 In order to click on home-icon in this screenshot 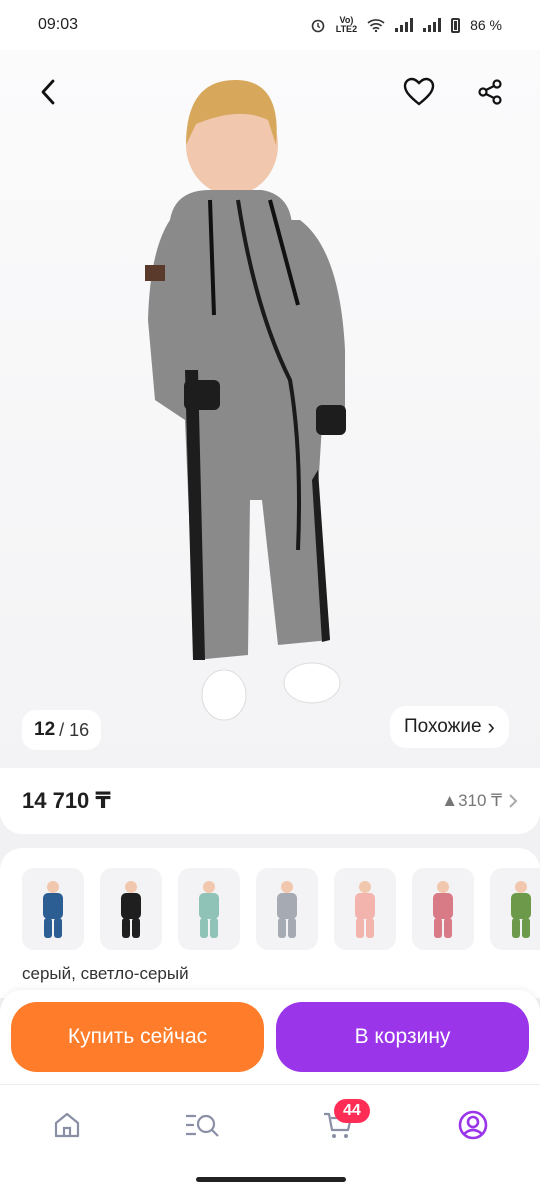, I will do `click(67, 1125)`.